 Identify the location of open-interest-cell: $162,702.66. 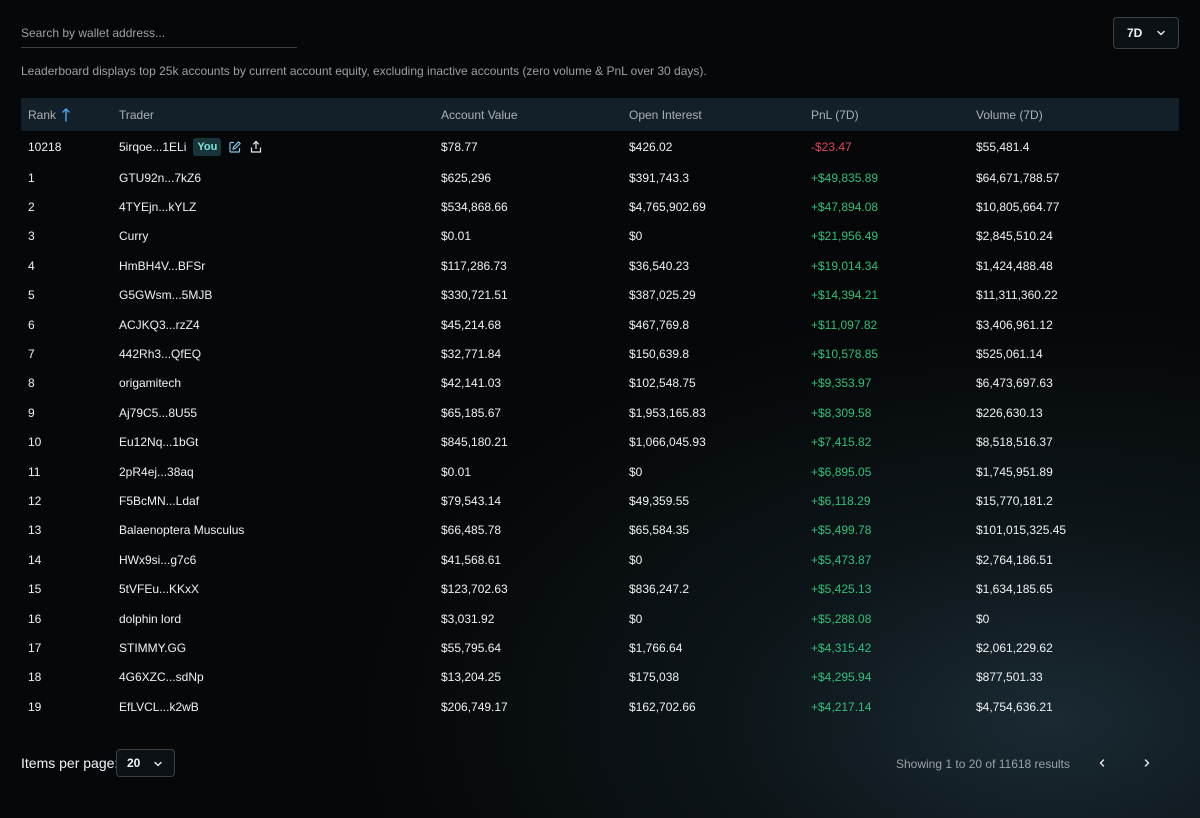
(662, 706).